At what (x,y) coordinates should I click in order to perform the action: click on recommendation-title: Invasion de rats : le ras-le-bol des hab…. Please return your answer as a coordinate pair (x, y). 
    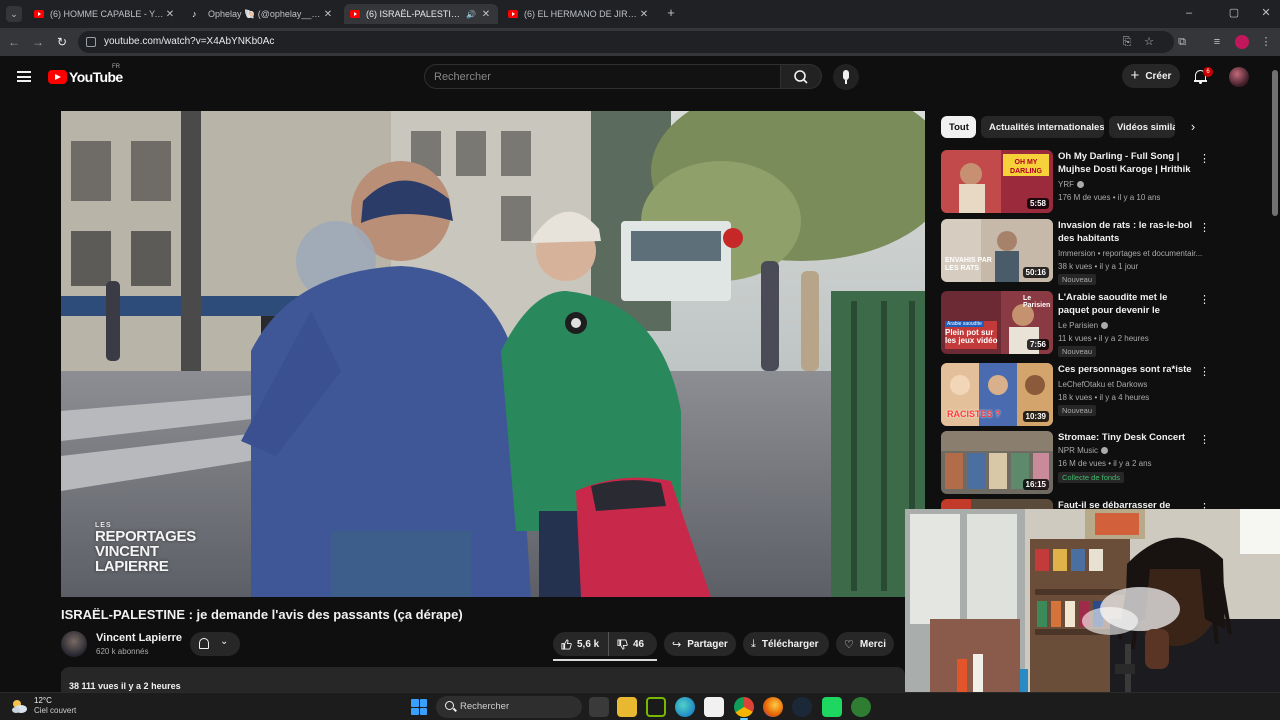
    Looking at the image, I should click on (1128, 232).